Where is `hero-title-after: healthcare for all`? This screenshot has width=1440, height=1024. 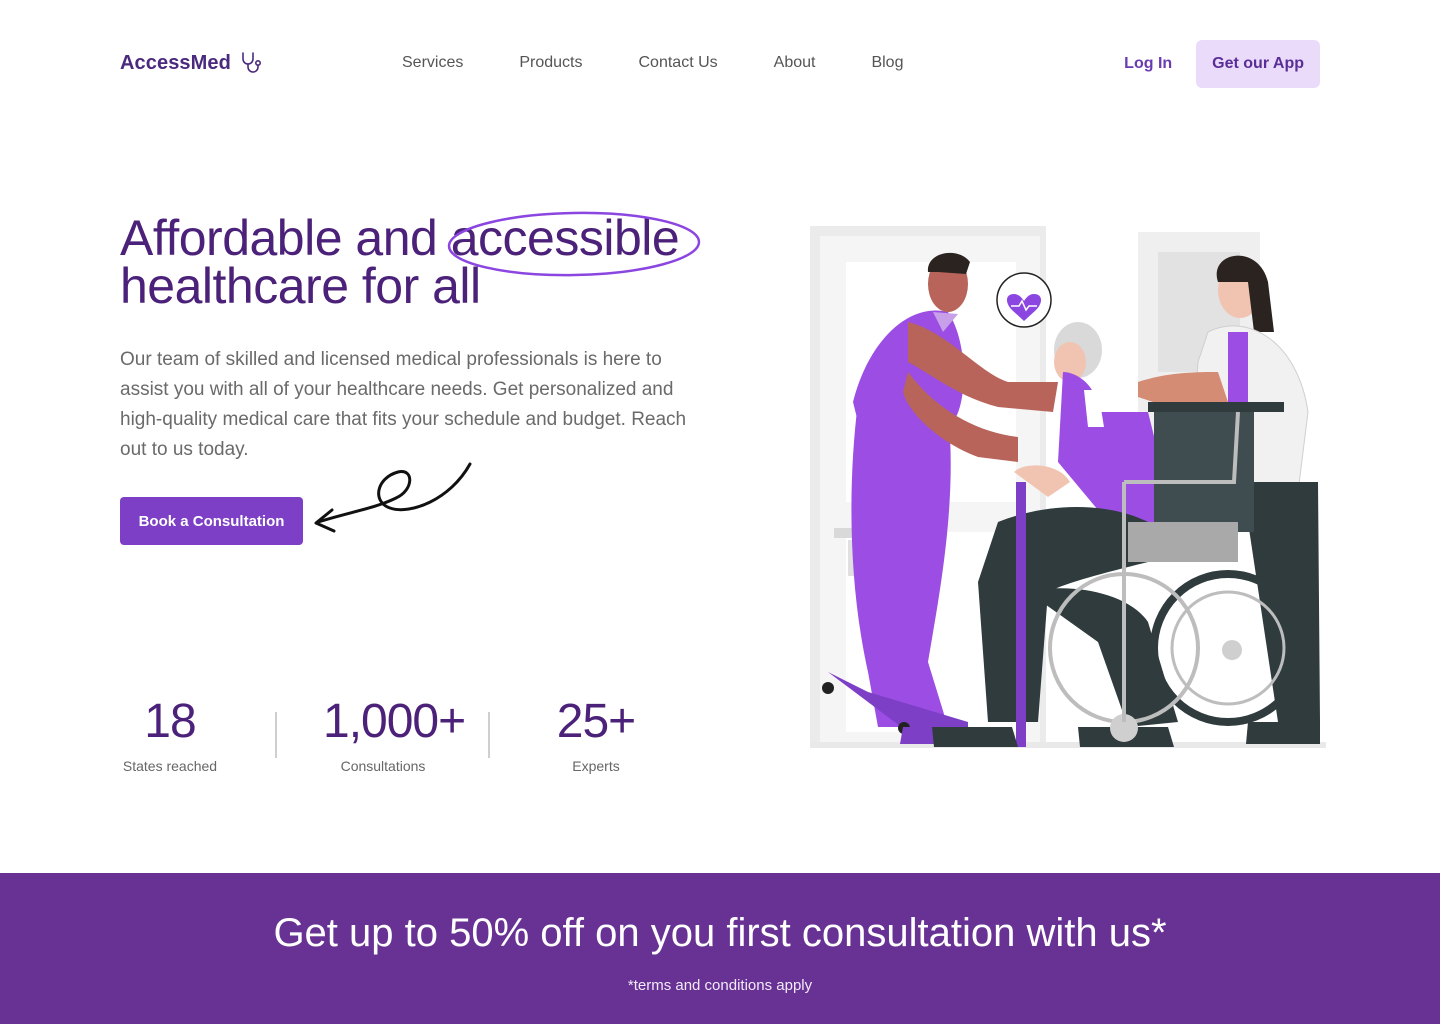
hero-title-after: healthcare for all is located at coordinates (300, 286).